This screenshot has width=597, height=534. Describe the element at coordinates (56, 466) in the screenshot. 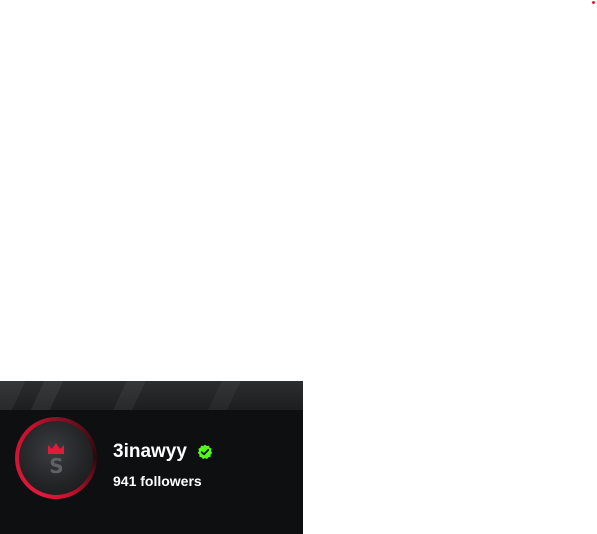

I see `avatar-logo-text: S` at that location.